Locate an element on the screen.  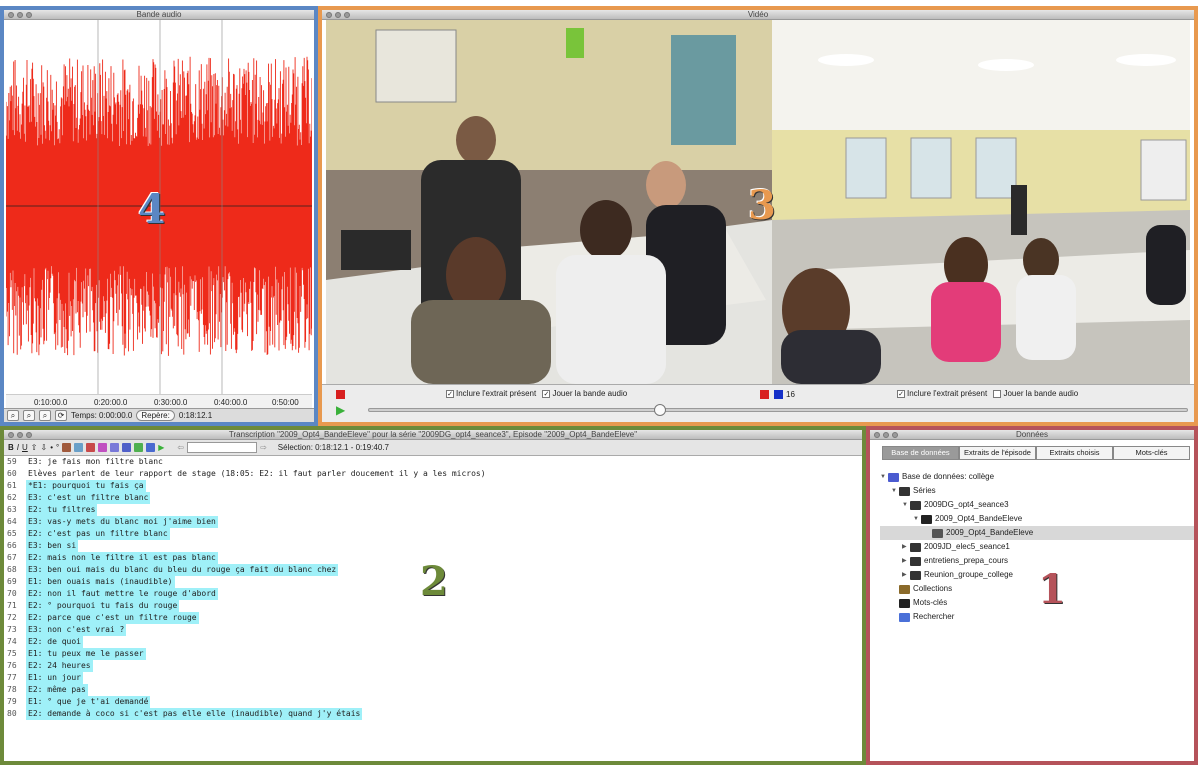
transcript-line: 59 E3: je fais mon filtre blanc is located at coordinates (433, 462).